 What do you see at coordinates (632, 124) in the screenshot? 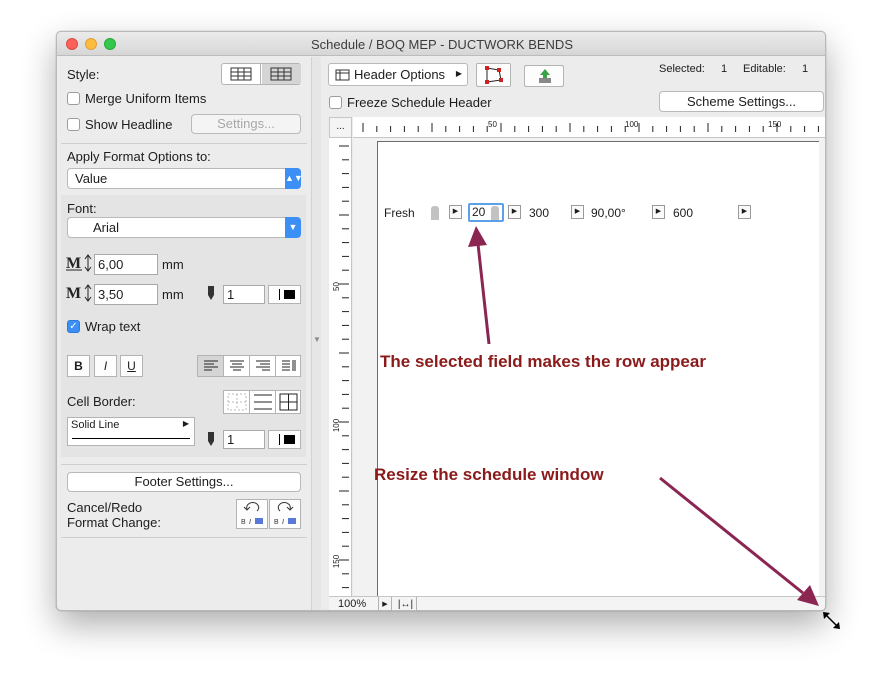
I see `ruler-h-label-100: 100` at bounding box center [632, 124].